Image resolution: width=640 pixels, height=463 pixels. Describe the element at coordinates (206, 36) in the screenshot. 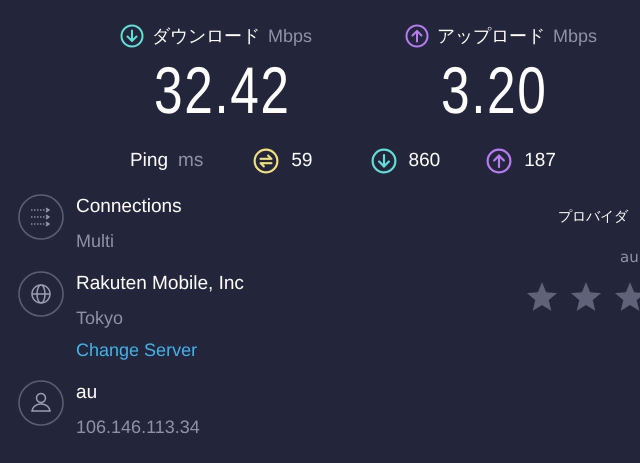

I see `metric-label: ダウンロード` at that location.